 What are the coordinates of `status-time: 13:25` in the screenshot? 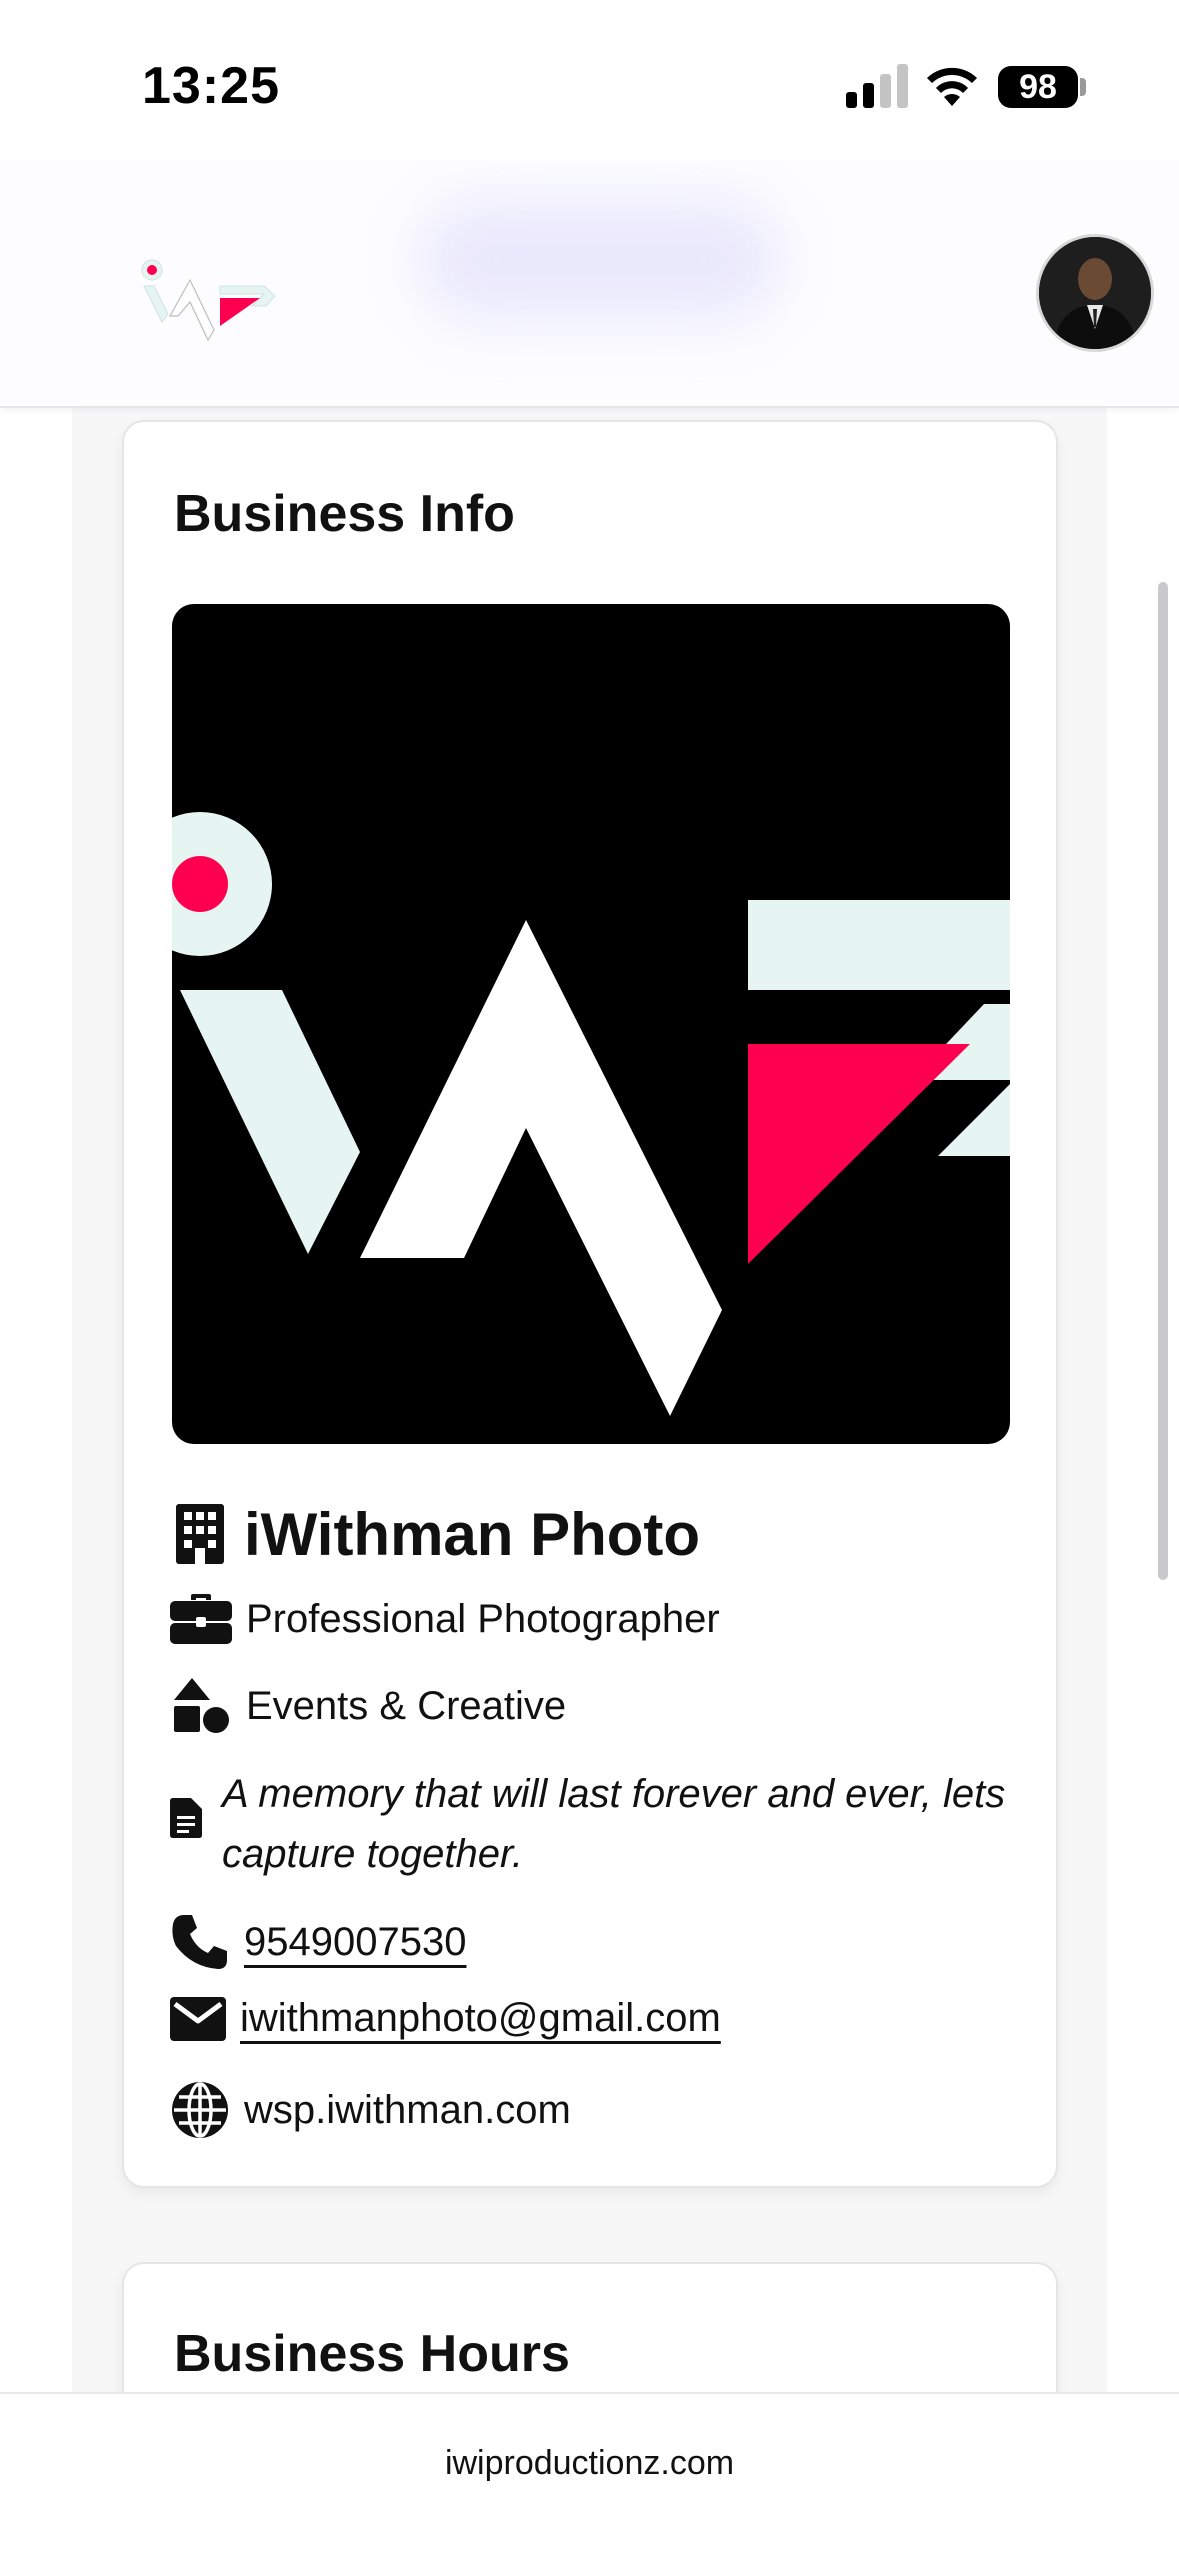 It's located at (211, 86).